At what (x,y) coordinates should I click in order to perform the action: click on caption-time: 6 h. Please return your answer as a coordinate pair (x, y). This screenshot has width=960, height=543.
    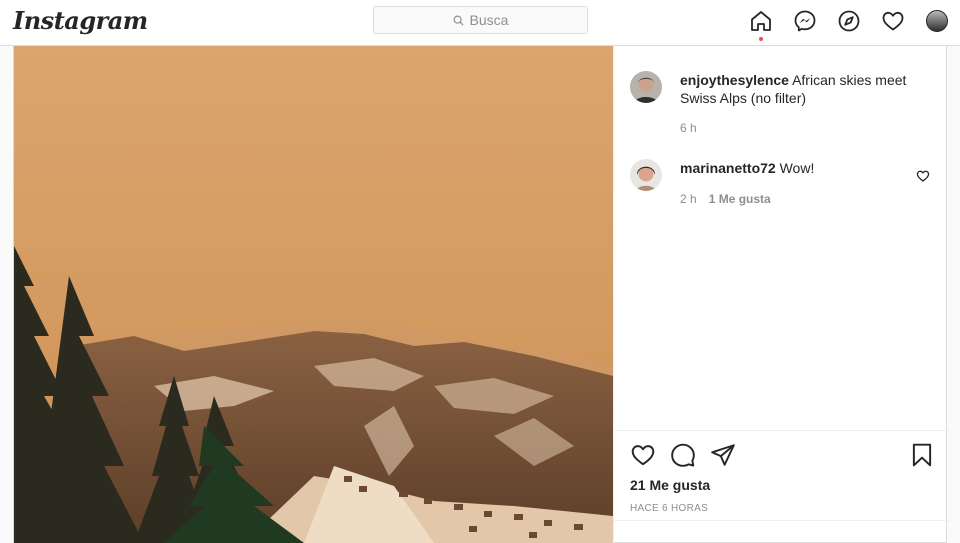
    Looking at the image, I should click on (688, 128).